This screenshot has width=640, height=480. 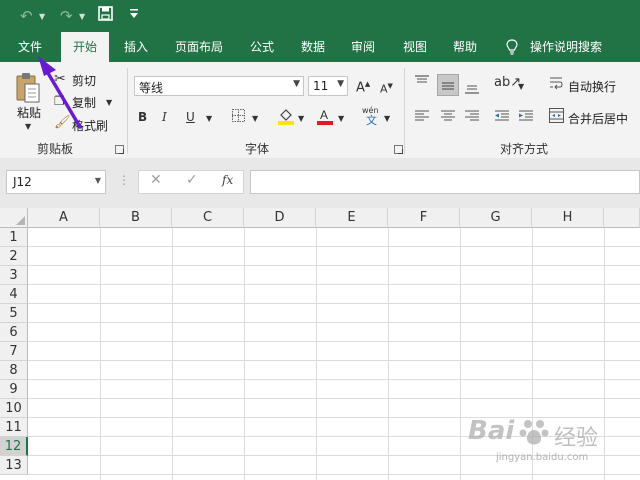 I want to click on column-header: G, so click(x=496, y=218).